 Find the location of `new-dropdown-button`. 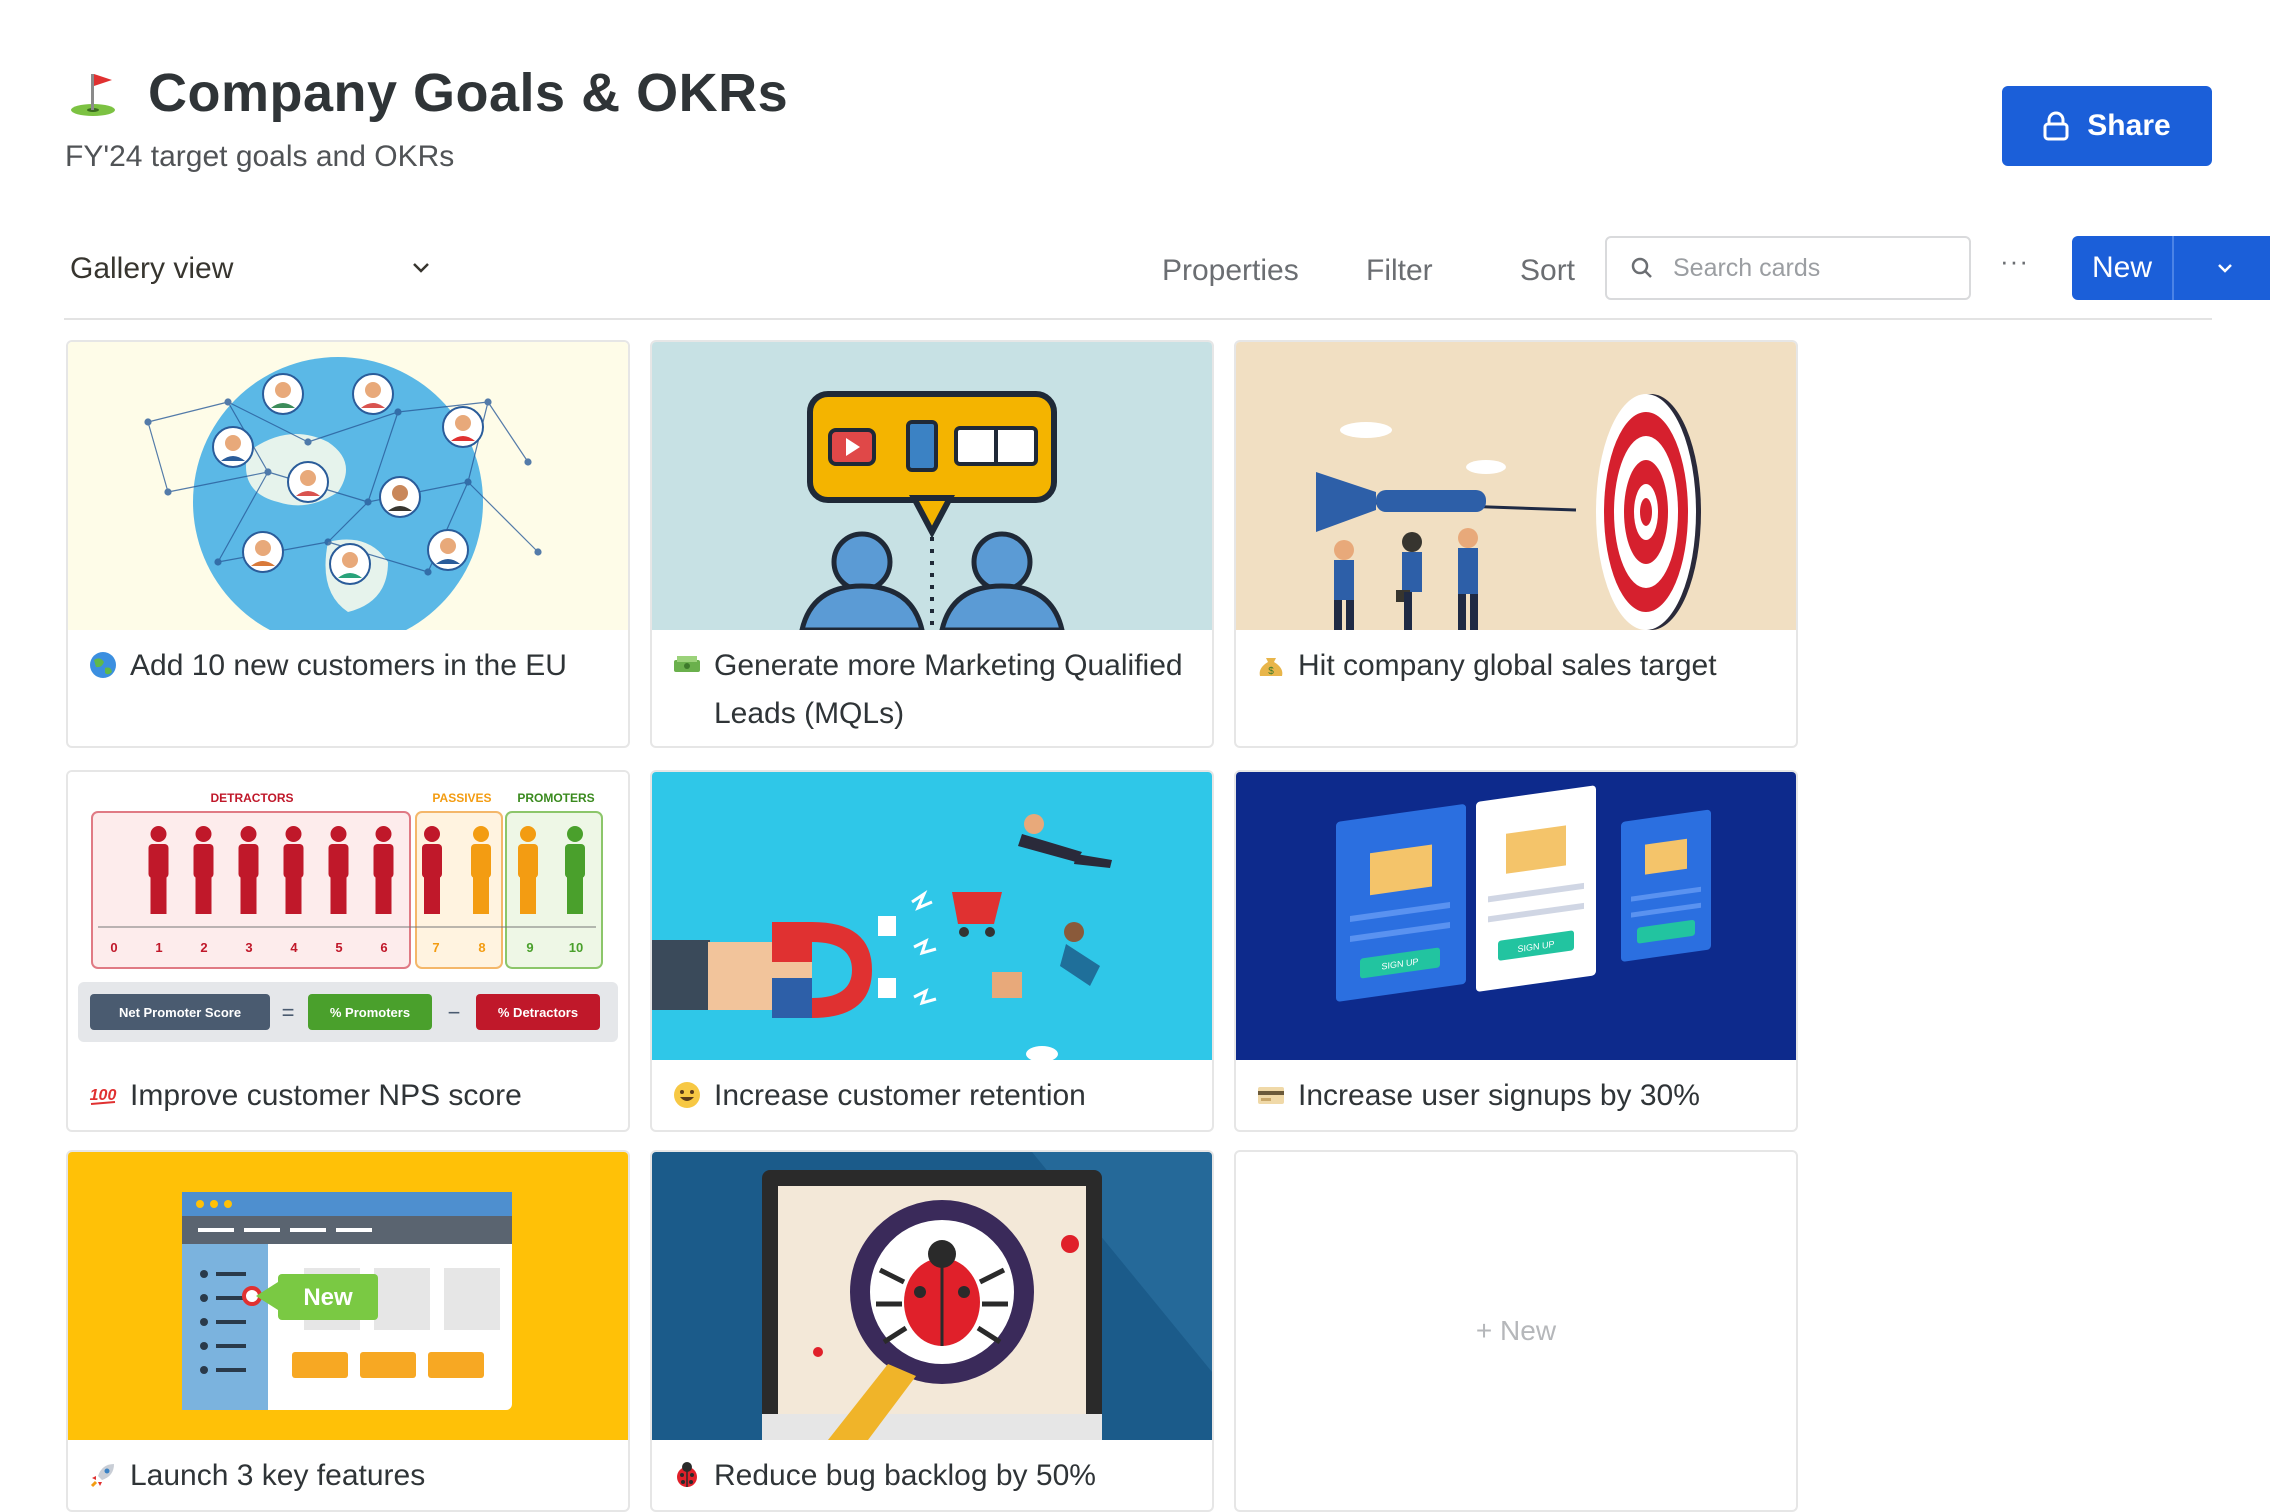

new-dropdown-button is located at coordinates (2222, 268).